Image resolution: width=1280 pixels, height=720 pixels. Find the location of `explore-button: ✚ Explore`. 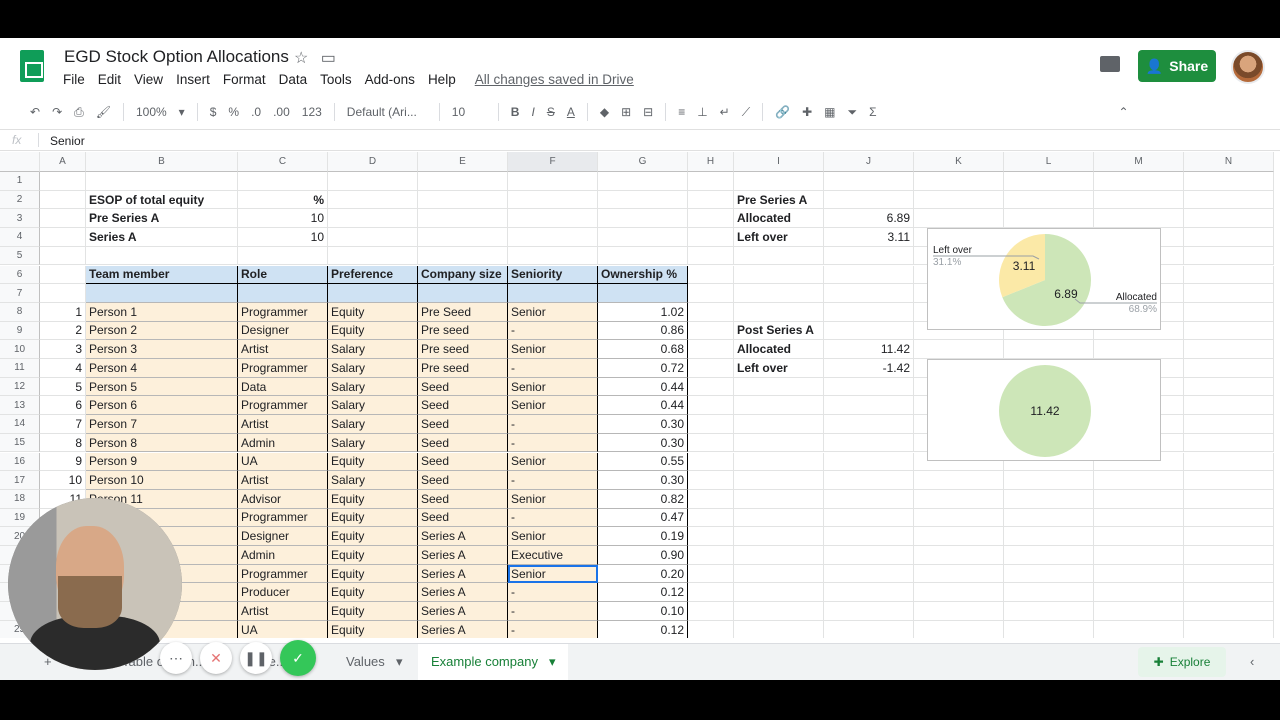

explore-button: ✚ Explore is located at coordinates (1182, 662).